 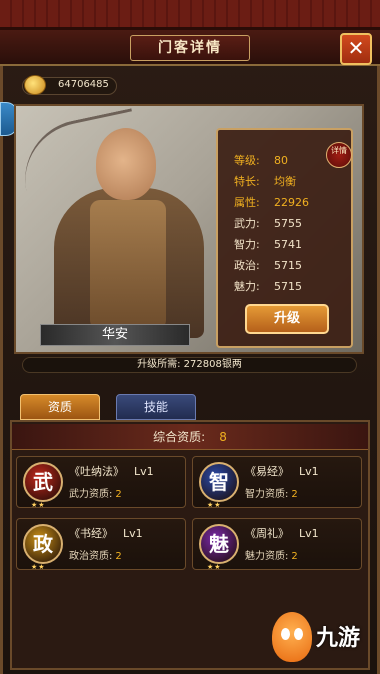 What do you see at coordinates (128, 265) in the screenshot?
I see `retainer-portrait-vest` at bounding box center [128, 265].